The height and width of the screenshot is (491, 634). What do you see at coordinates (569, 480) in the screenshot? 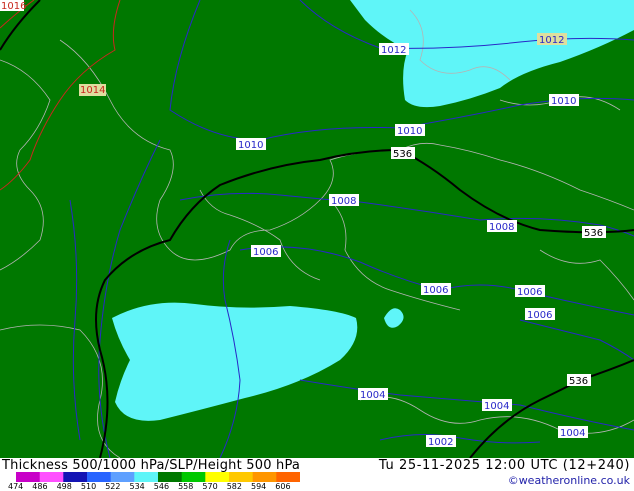
I see `credit-link: ©weatheronline.co.uk` at bounding box center [569, 480].